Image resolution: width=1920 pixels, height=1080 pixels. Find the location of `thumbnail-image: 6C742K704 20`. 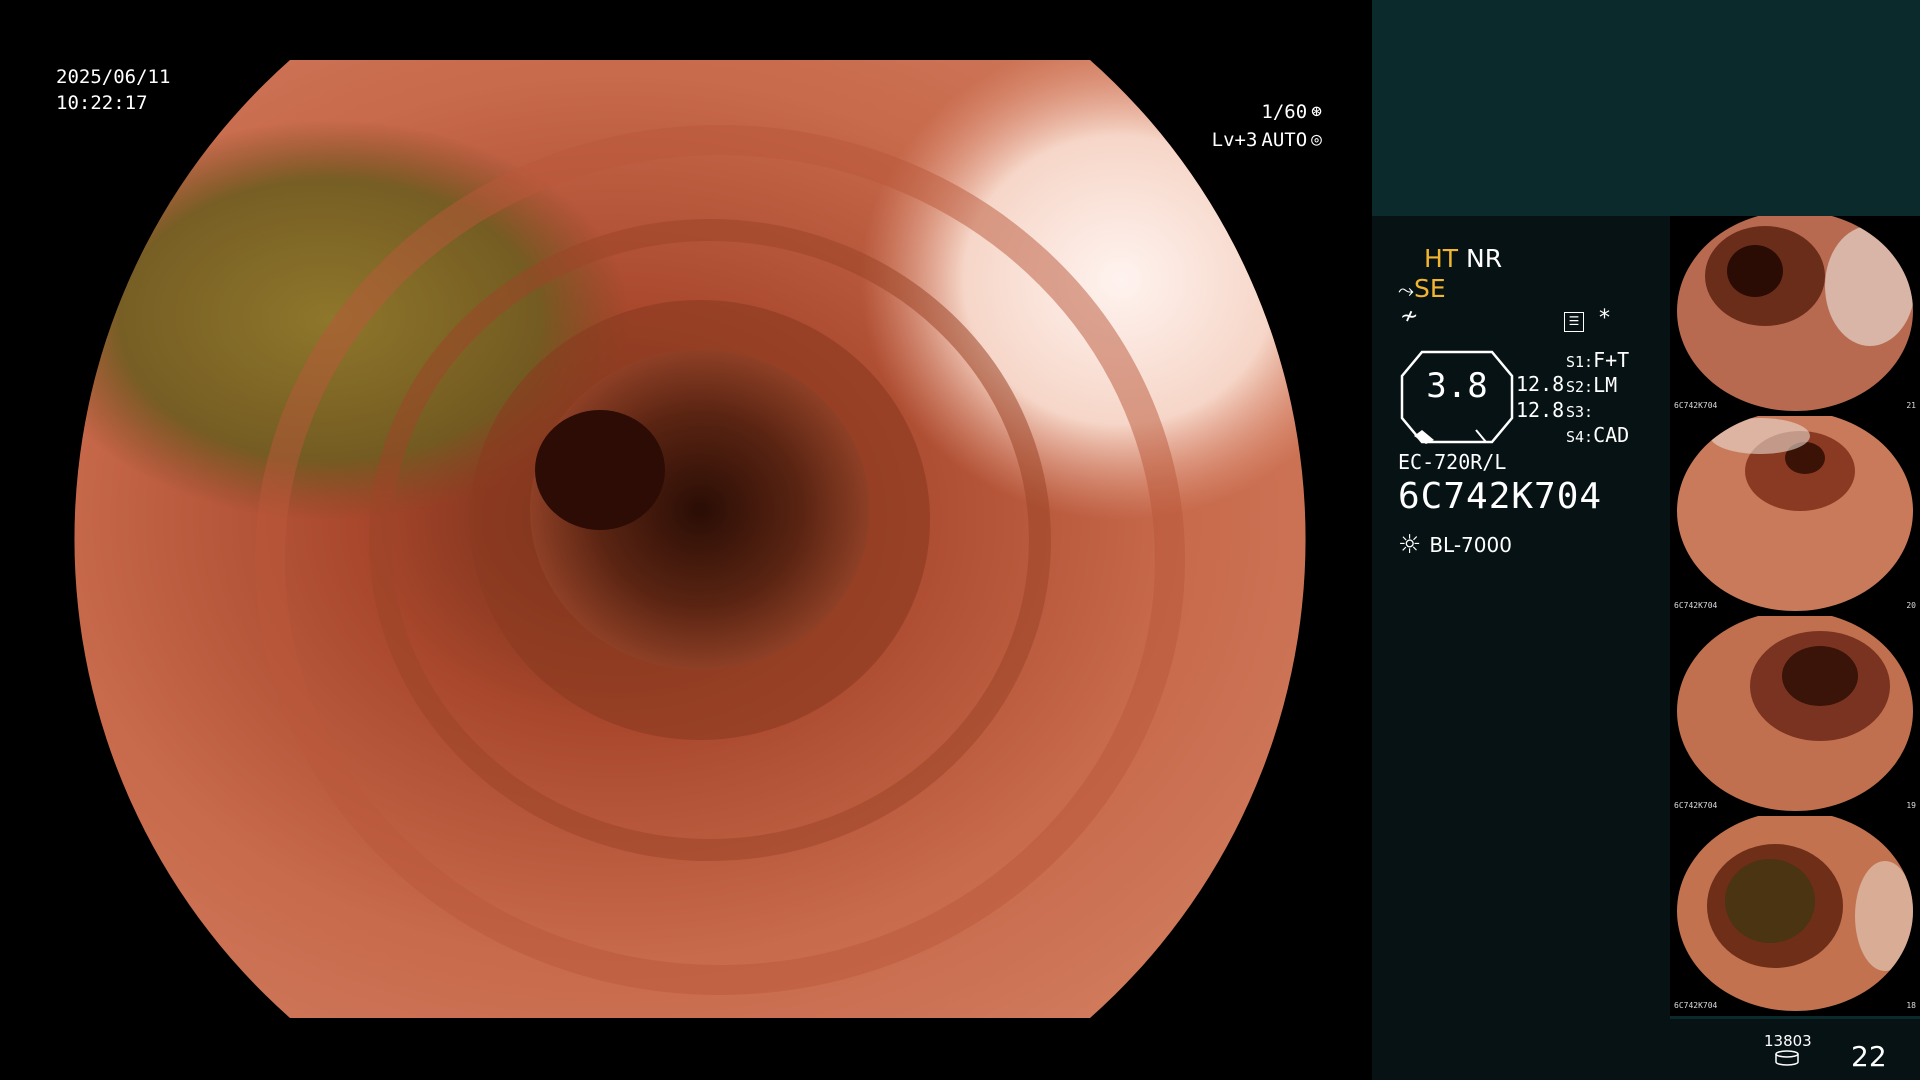

thumbnail-image: 6C742K704 20 is located at coordinates (1795, 517).